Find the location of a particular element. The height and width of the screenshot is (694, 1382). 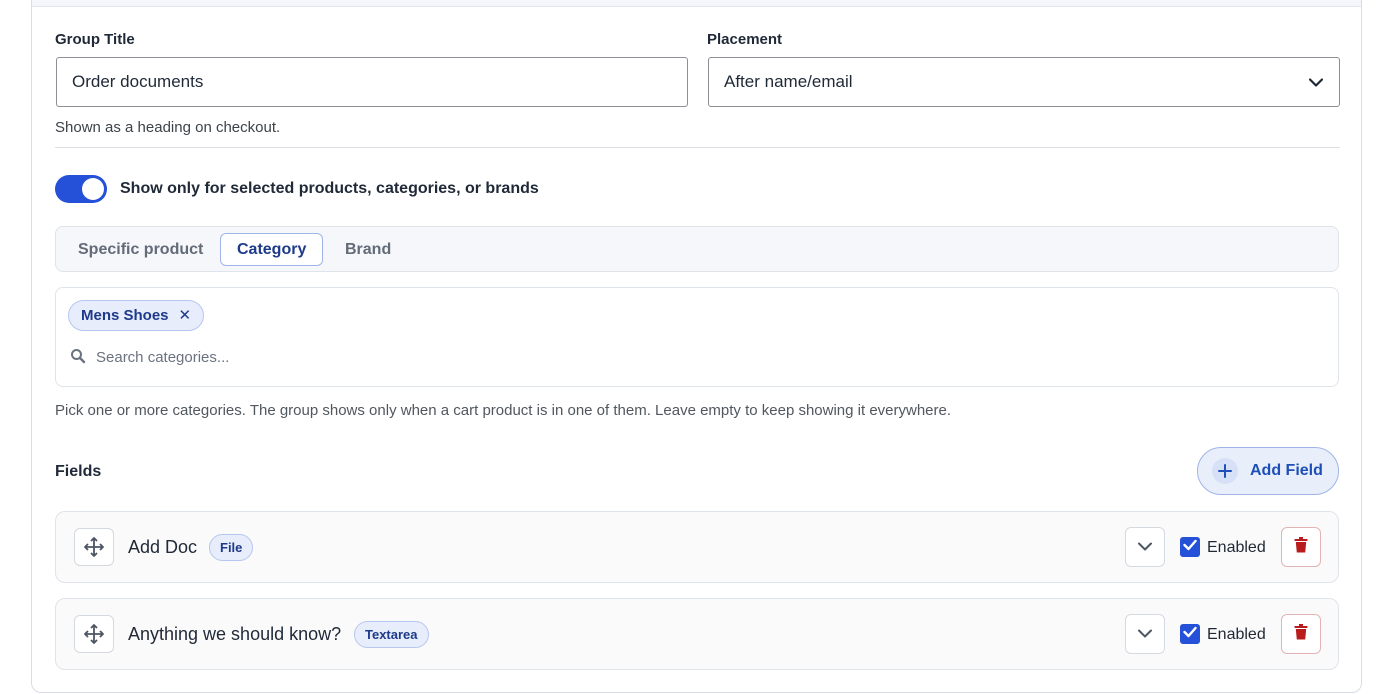

group-title-help: Shown as a heading on checkout. is located at coordinates (168, 127).